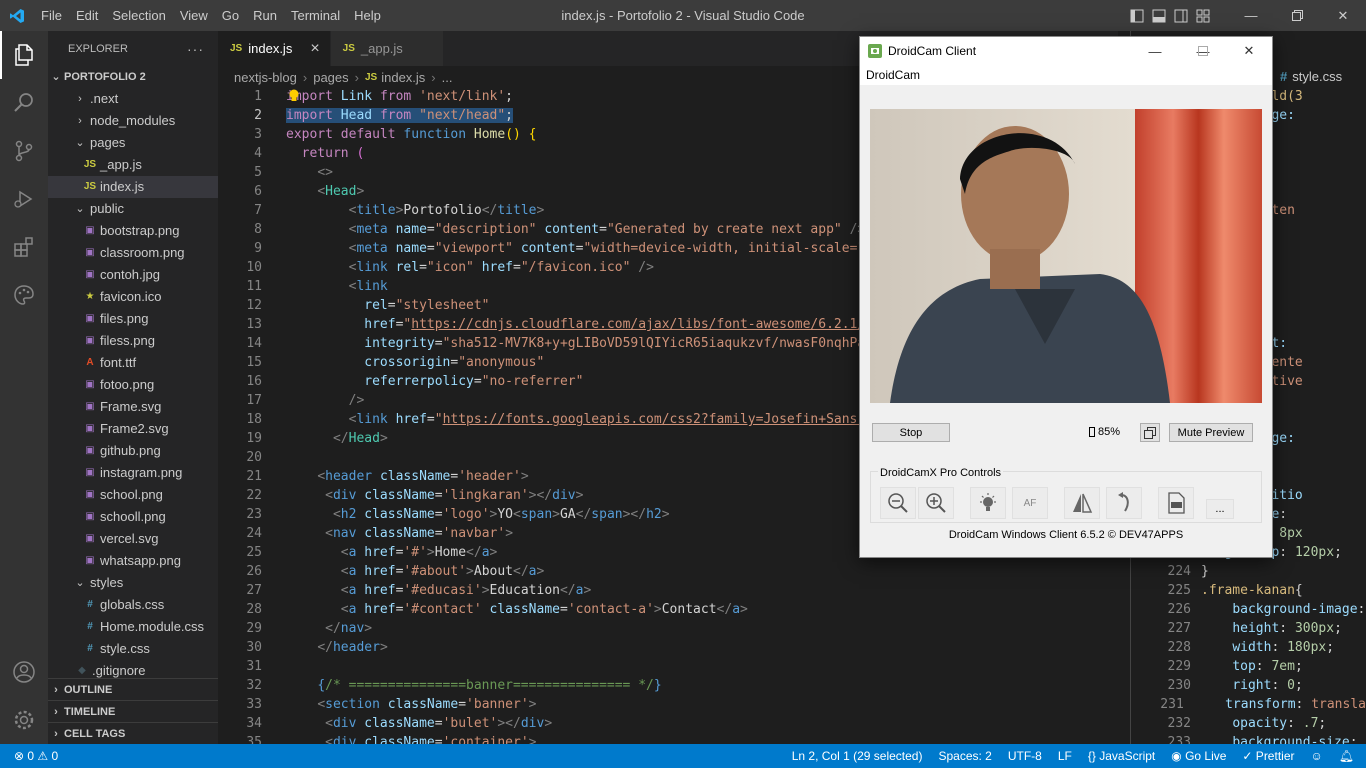  I want to click on toggle-sidebar-icon, so click(1137, 15).